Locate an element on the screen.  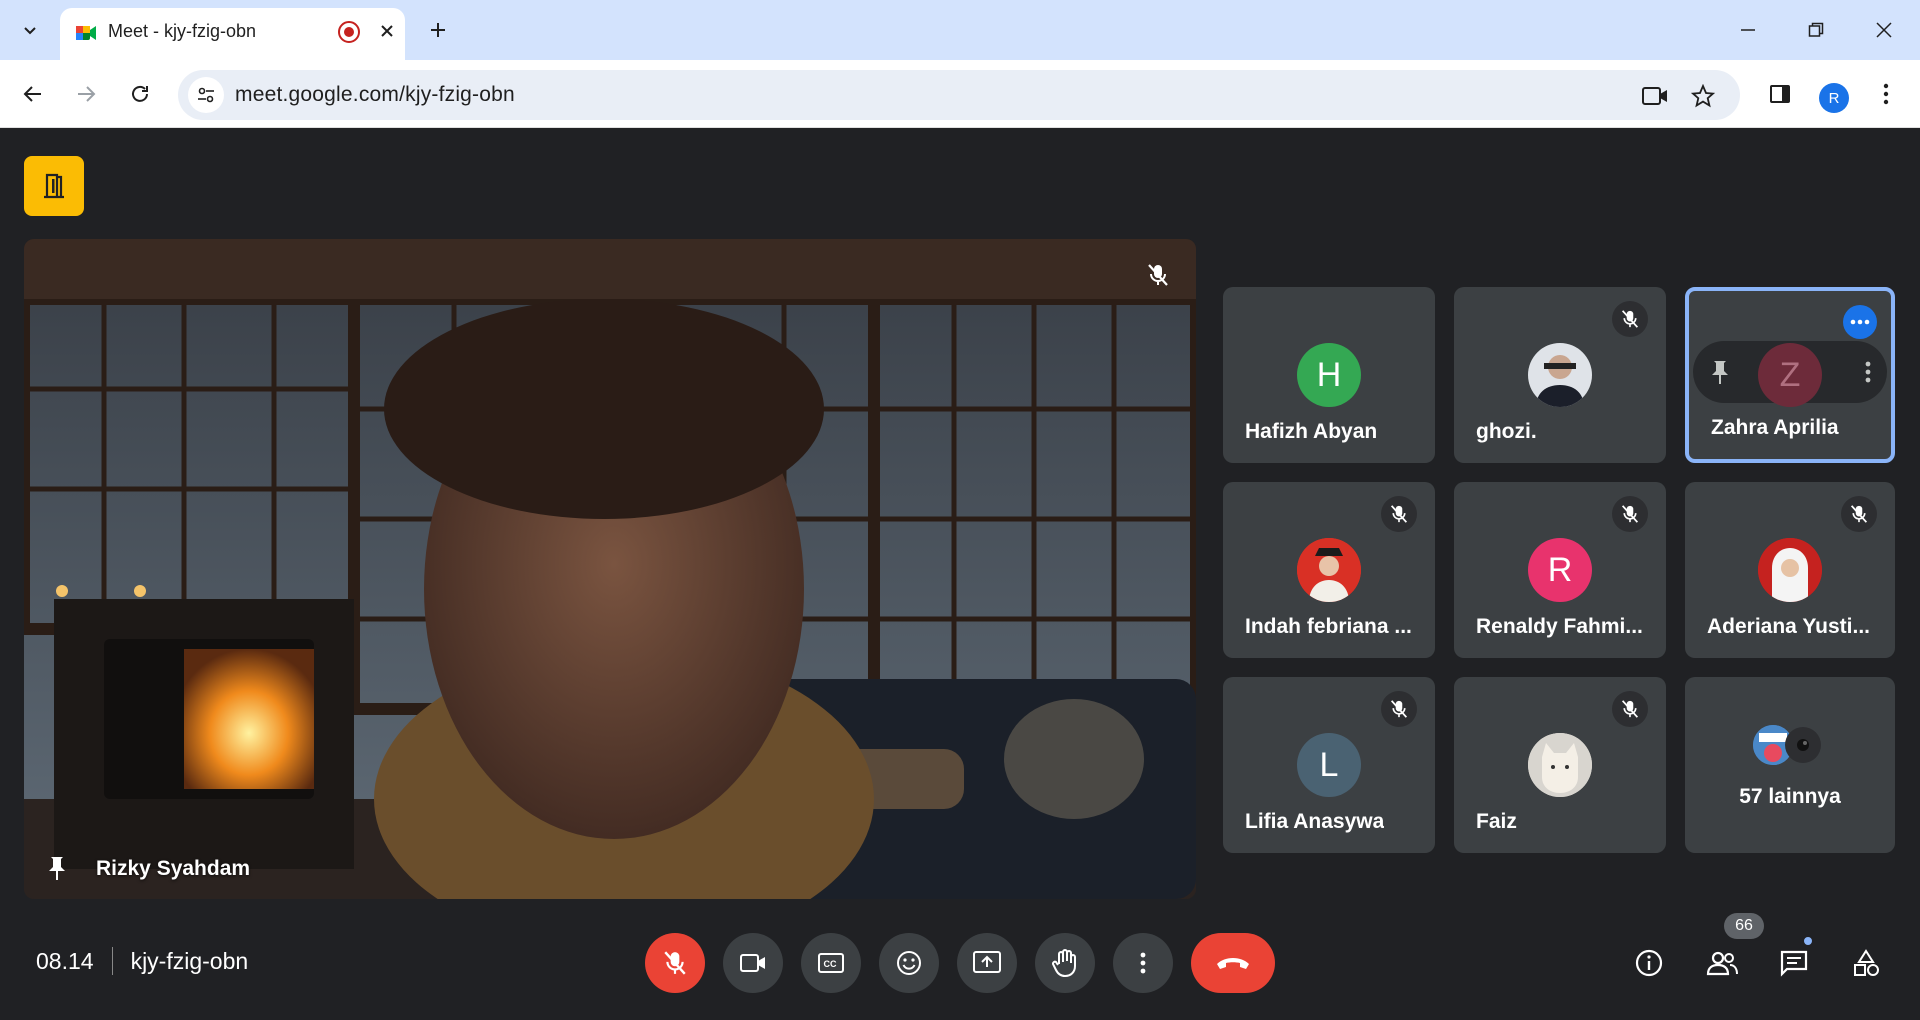
restore-window-button is located at coordinates (1816, 30).